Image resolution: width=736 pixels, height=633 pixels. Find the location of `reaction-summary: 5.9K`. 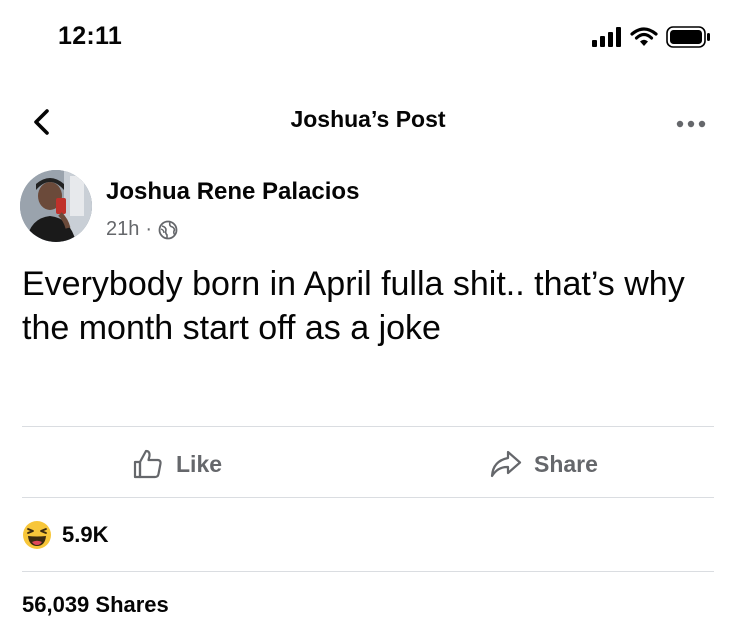

reaction-summary: 5.9K is located at coordinates (65, 535).